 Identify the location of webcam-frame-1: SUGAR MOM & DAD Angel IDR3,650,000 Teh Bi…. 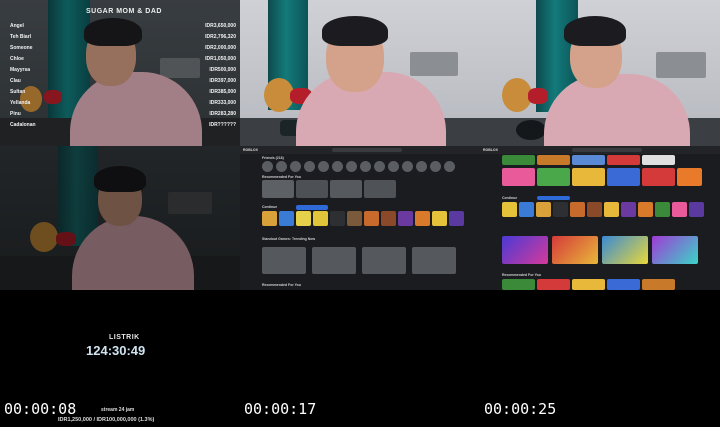
(120, 73).